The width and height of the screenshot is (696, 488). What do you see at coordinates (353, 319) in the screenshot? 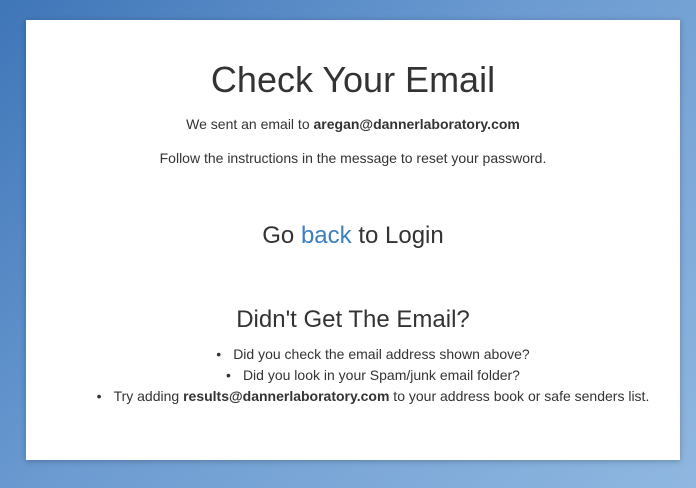
I see `help-title: Didn't Get The Email?` at bounding box center [353, 319].